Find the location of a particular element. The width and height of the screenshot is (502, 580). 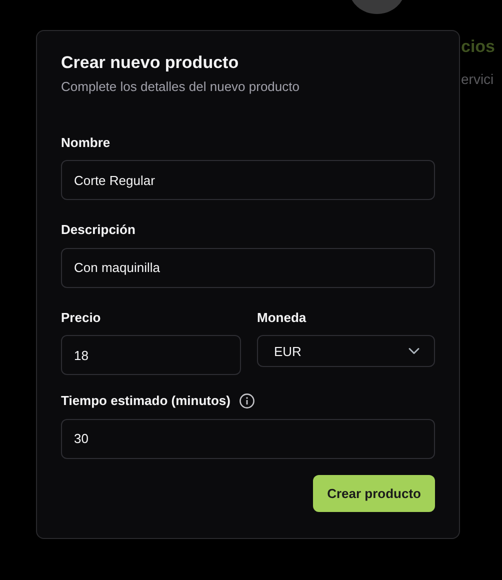

price-field: 18 is located at coordinates (151, 355).